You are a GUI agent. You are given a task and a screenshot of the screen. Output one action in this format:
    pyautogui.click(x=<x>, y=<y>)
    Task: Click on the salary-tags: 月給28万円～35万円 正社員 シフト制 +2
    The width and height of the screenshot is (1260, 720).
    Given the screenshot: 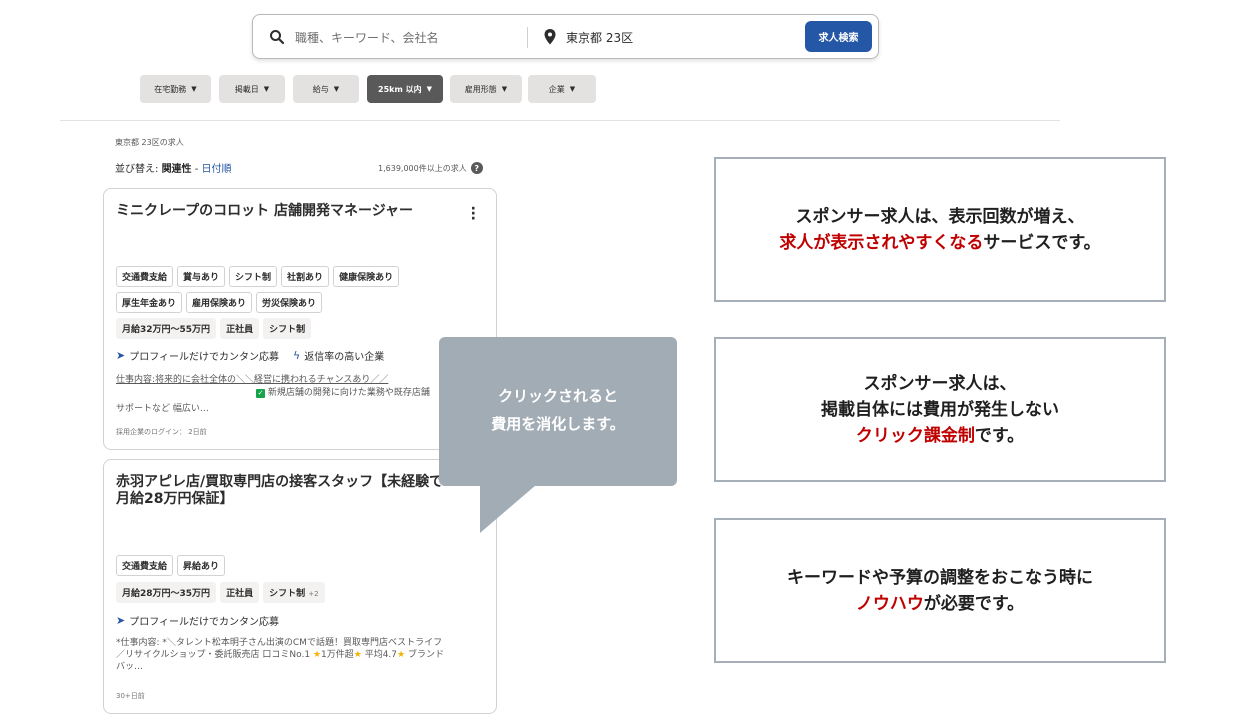 What is the action you would take?
    pyautogui.click(x=220, y=592)
    